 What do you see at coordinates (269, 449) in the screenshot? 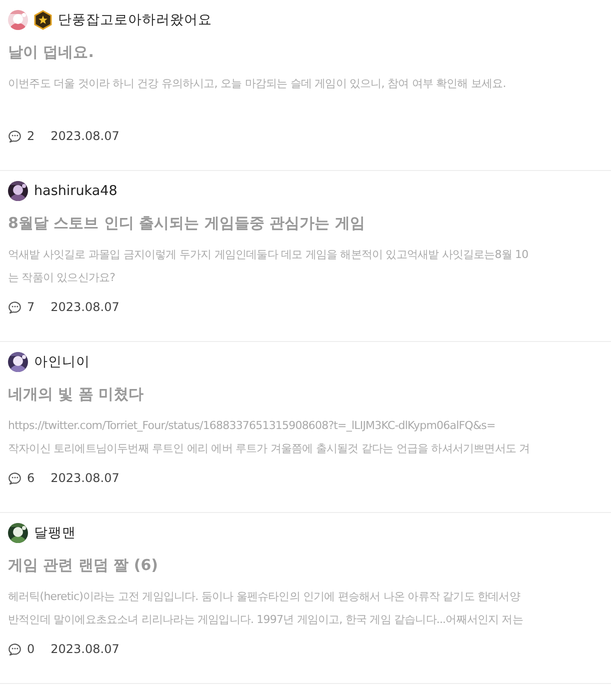
I see `excerpt-line: 작자이신 토리에트님이두번째 루트인 에리 에버 루트가 겨울쯤에 출시될것 같다는 언급을 하셔서기쁘면서도 겨` at bounding box center [269, 449].